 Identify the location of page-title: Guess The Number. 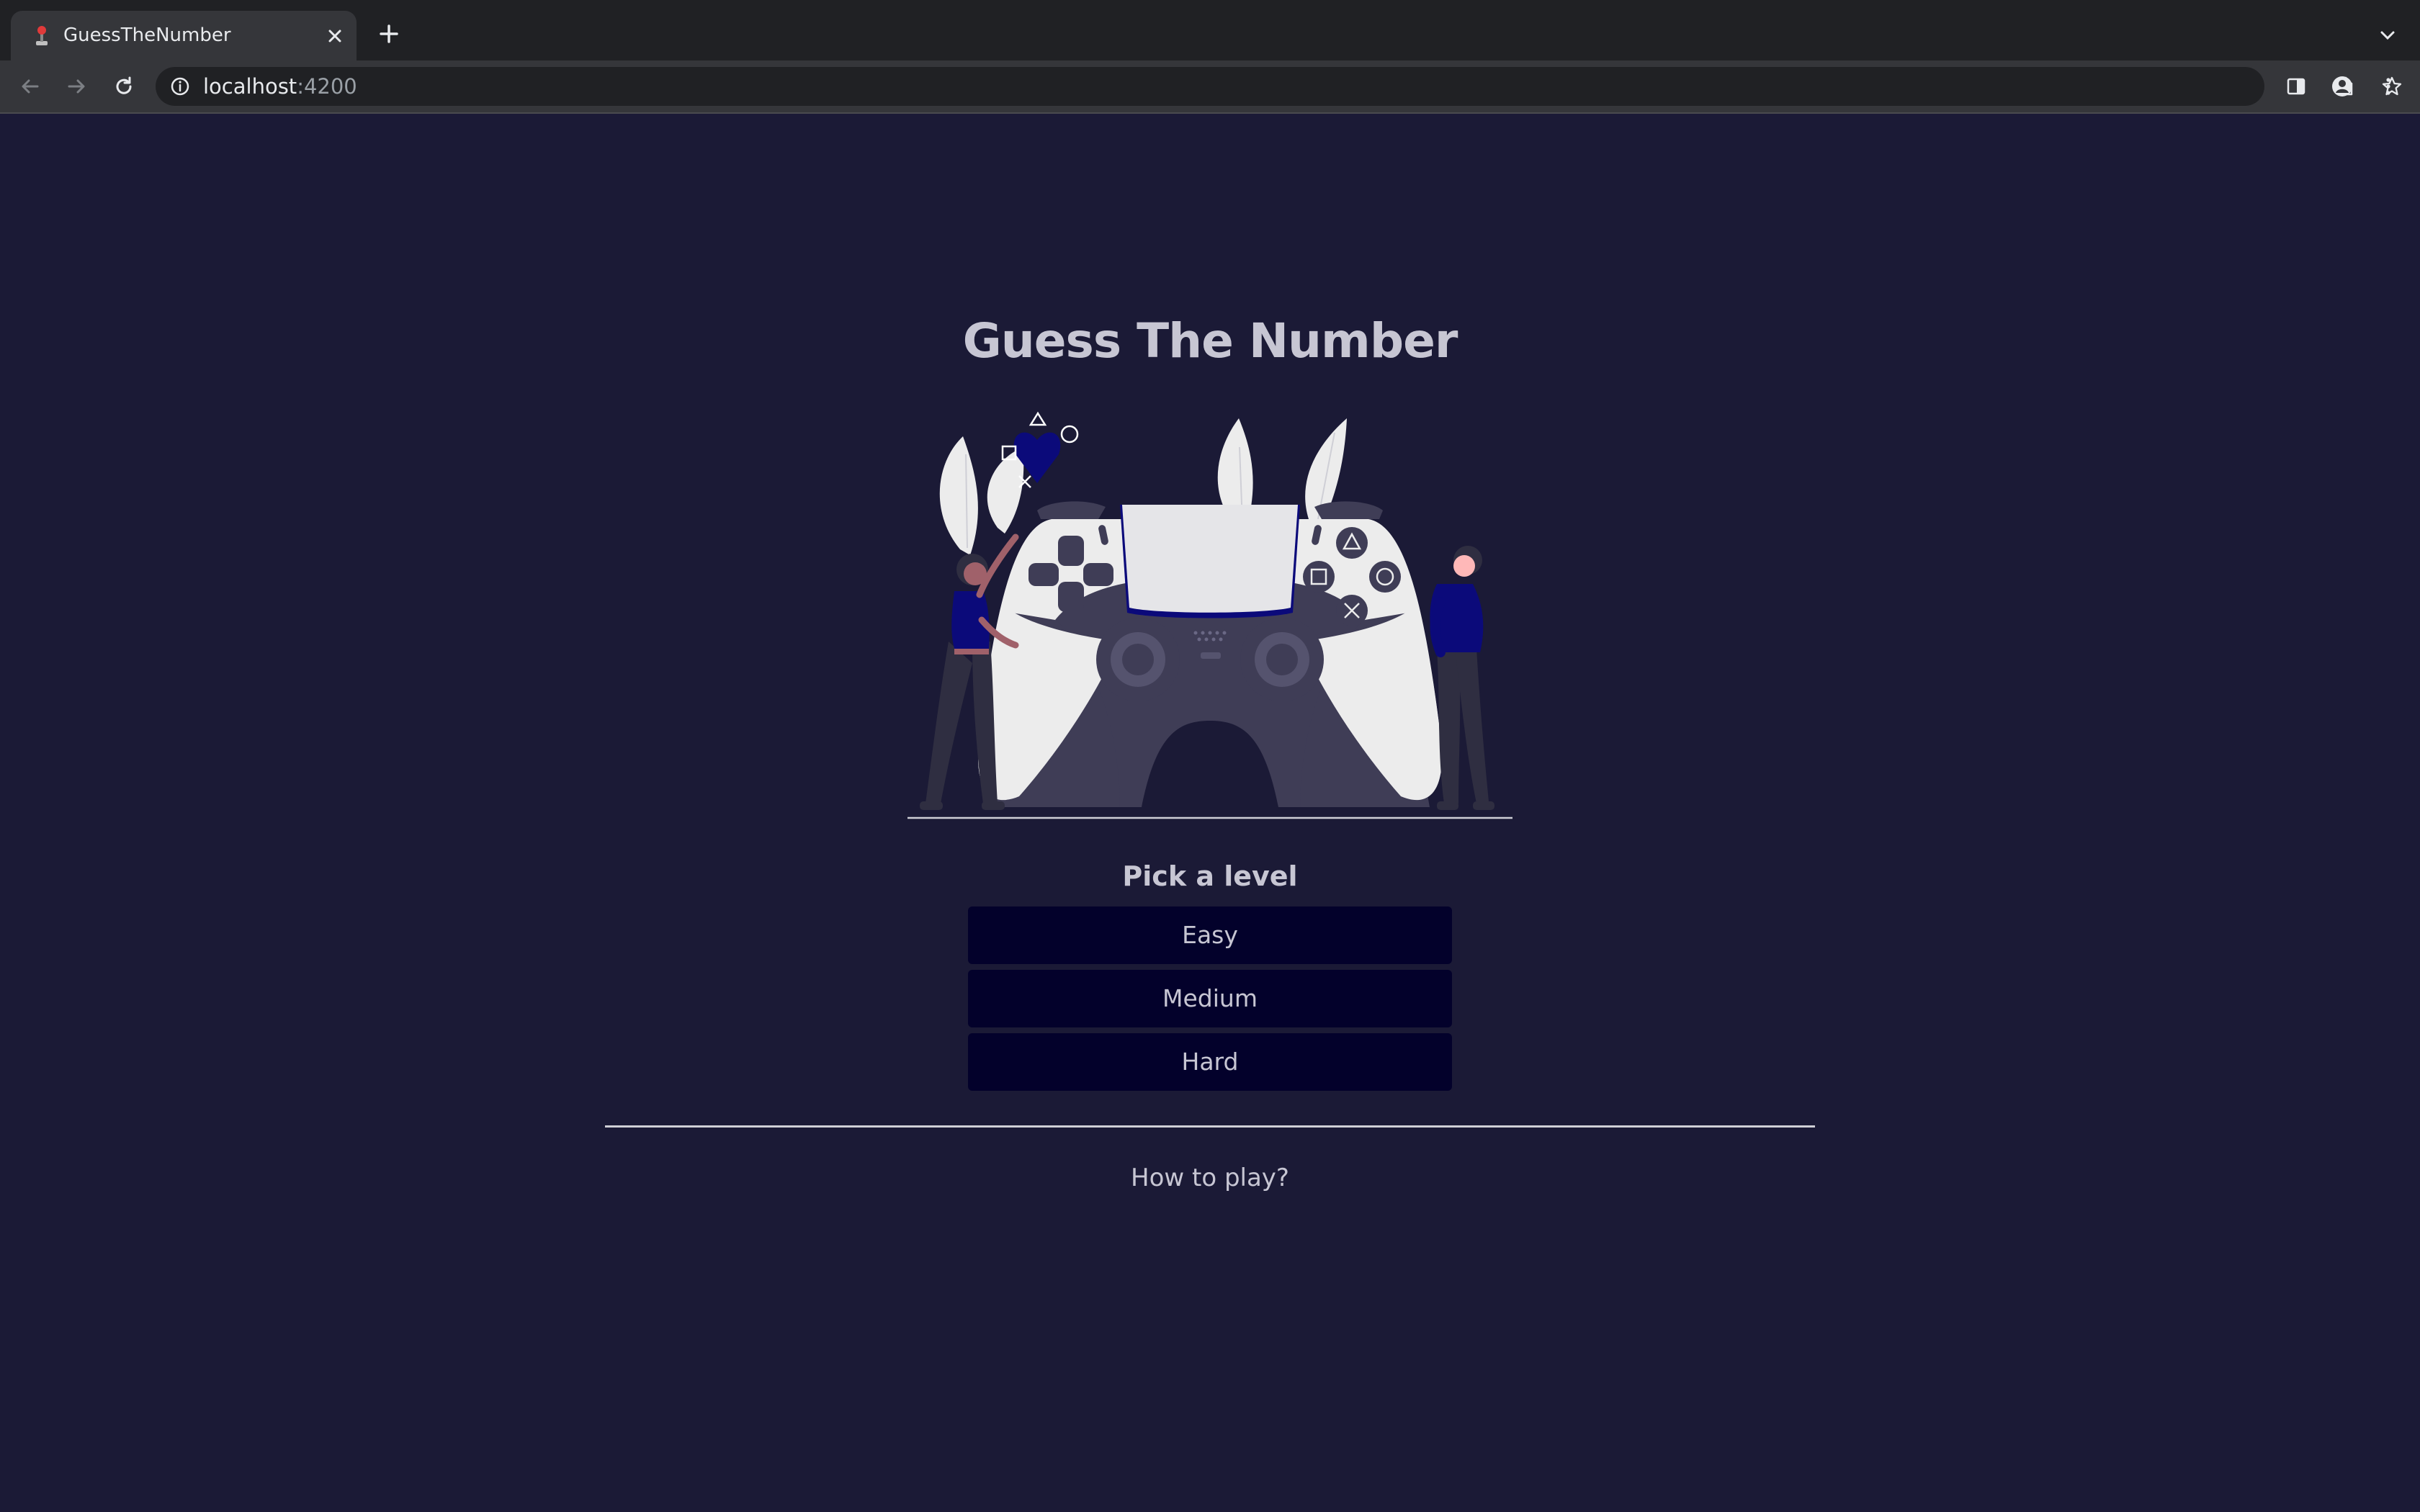
(1210, 341).